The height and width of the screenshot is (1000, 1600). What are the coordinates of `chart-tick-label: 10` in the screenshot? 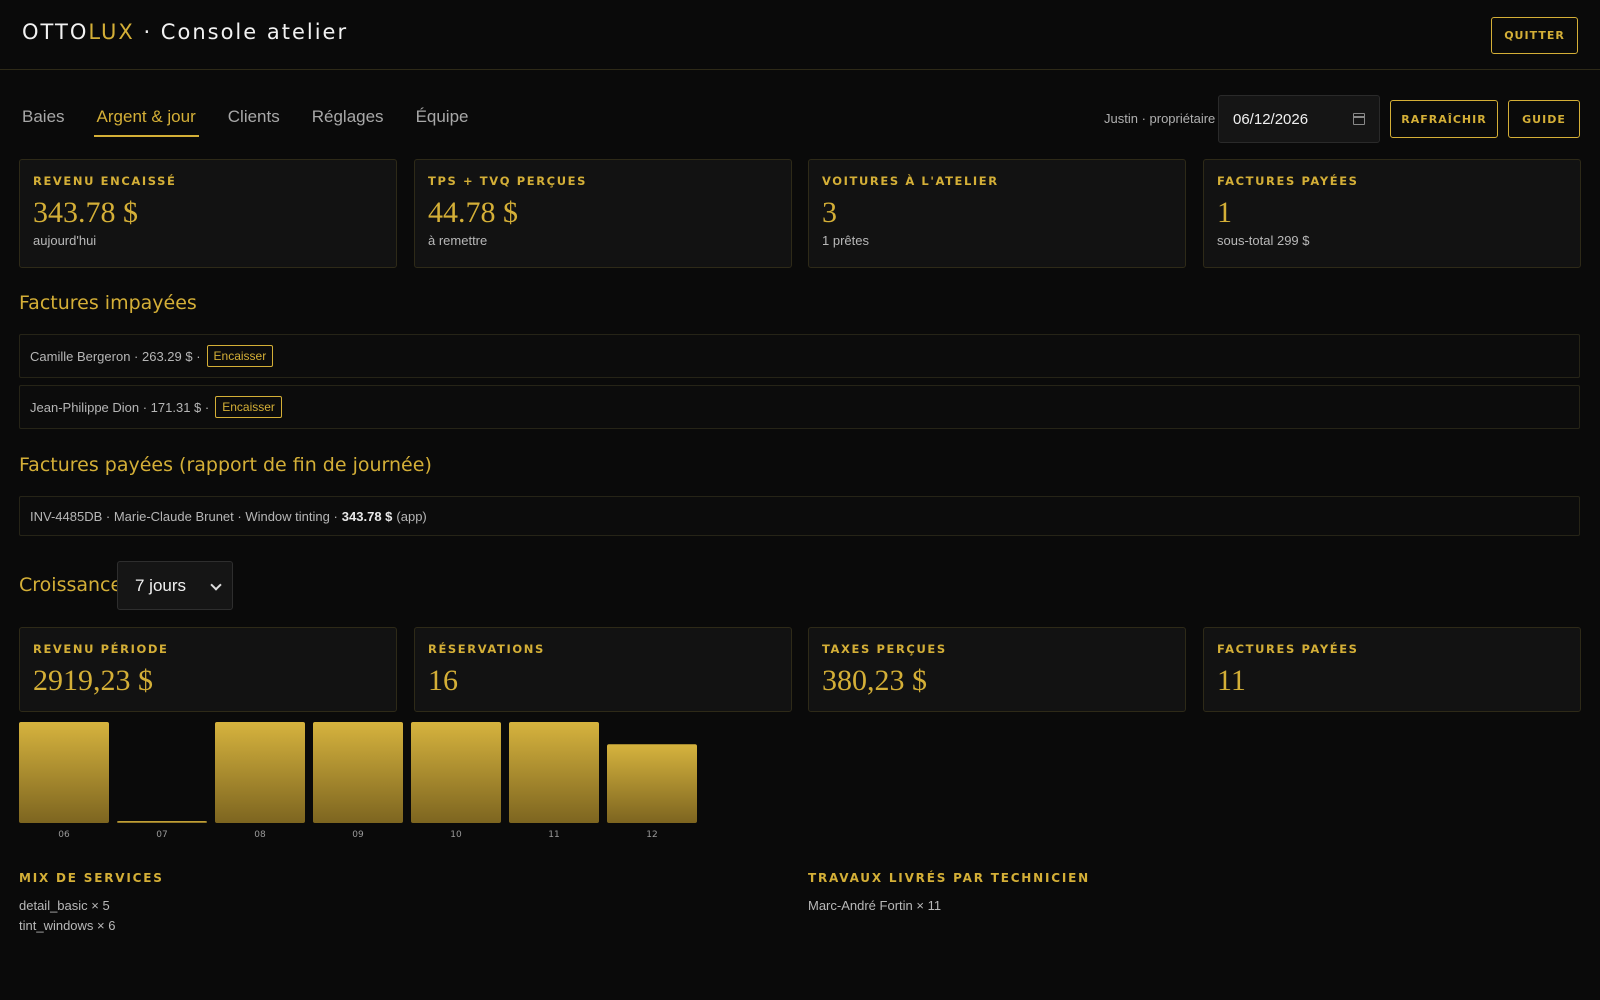 It's located at (456, 835).